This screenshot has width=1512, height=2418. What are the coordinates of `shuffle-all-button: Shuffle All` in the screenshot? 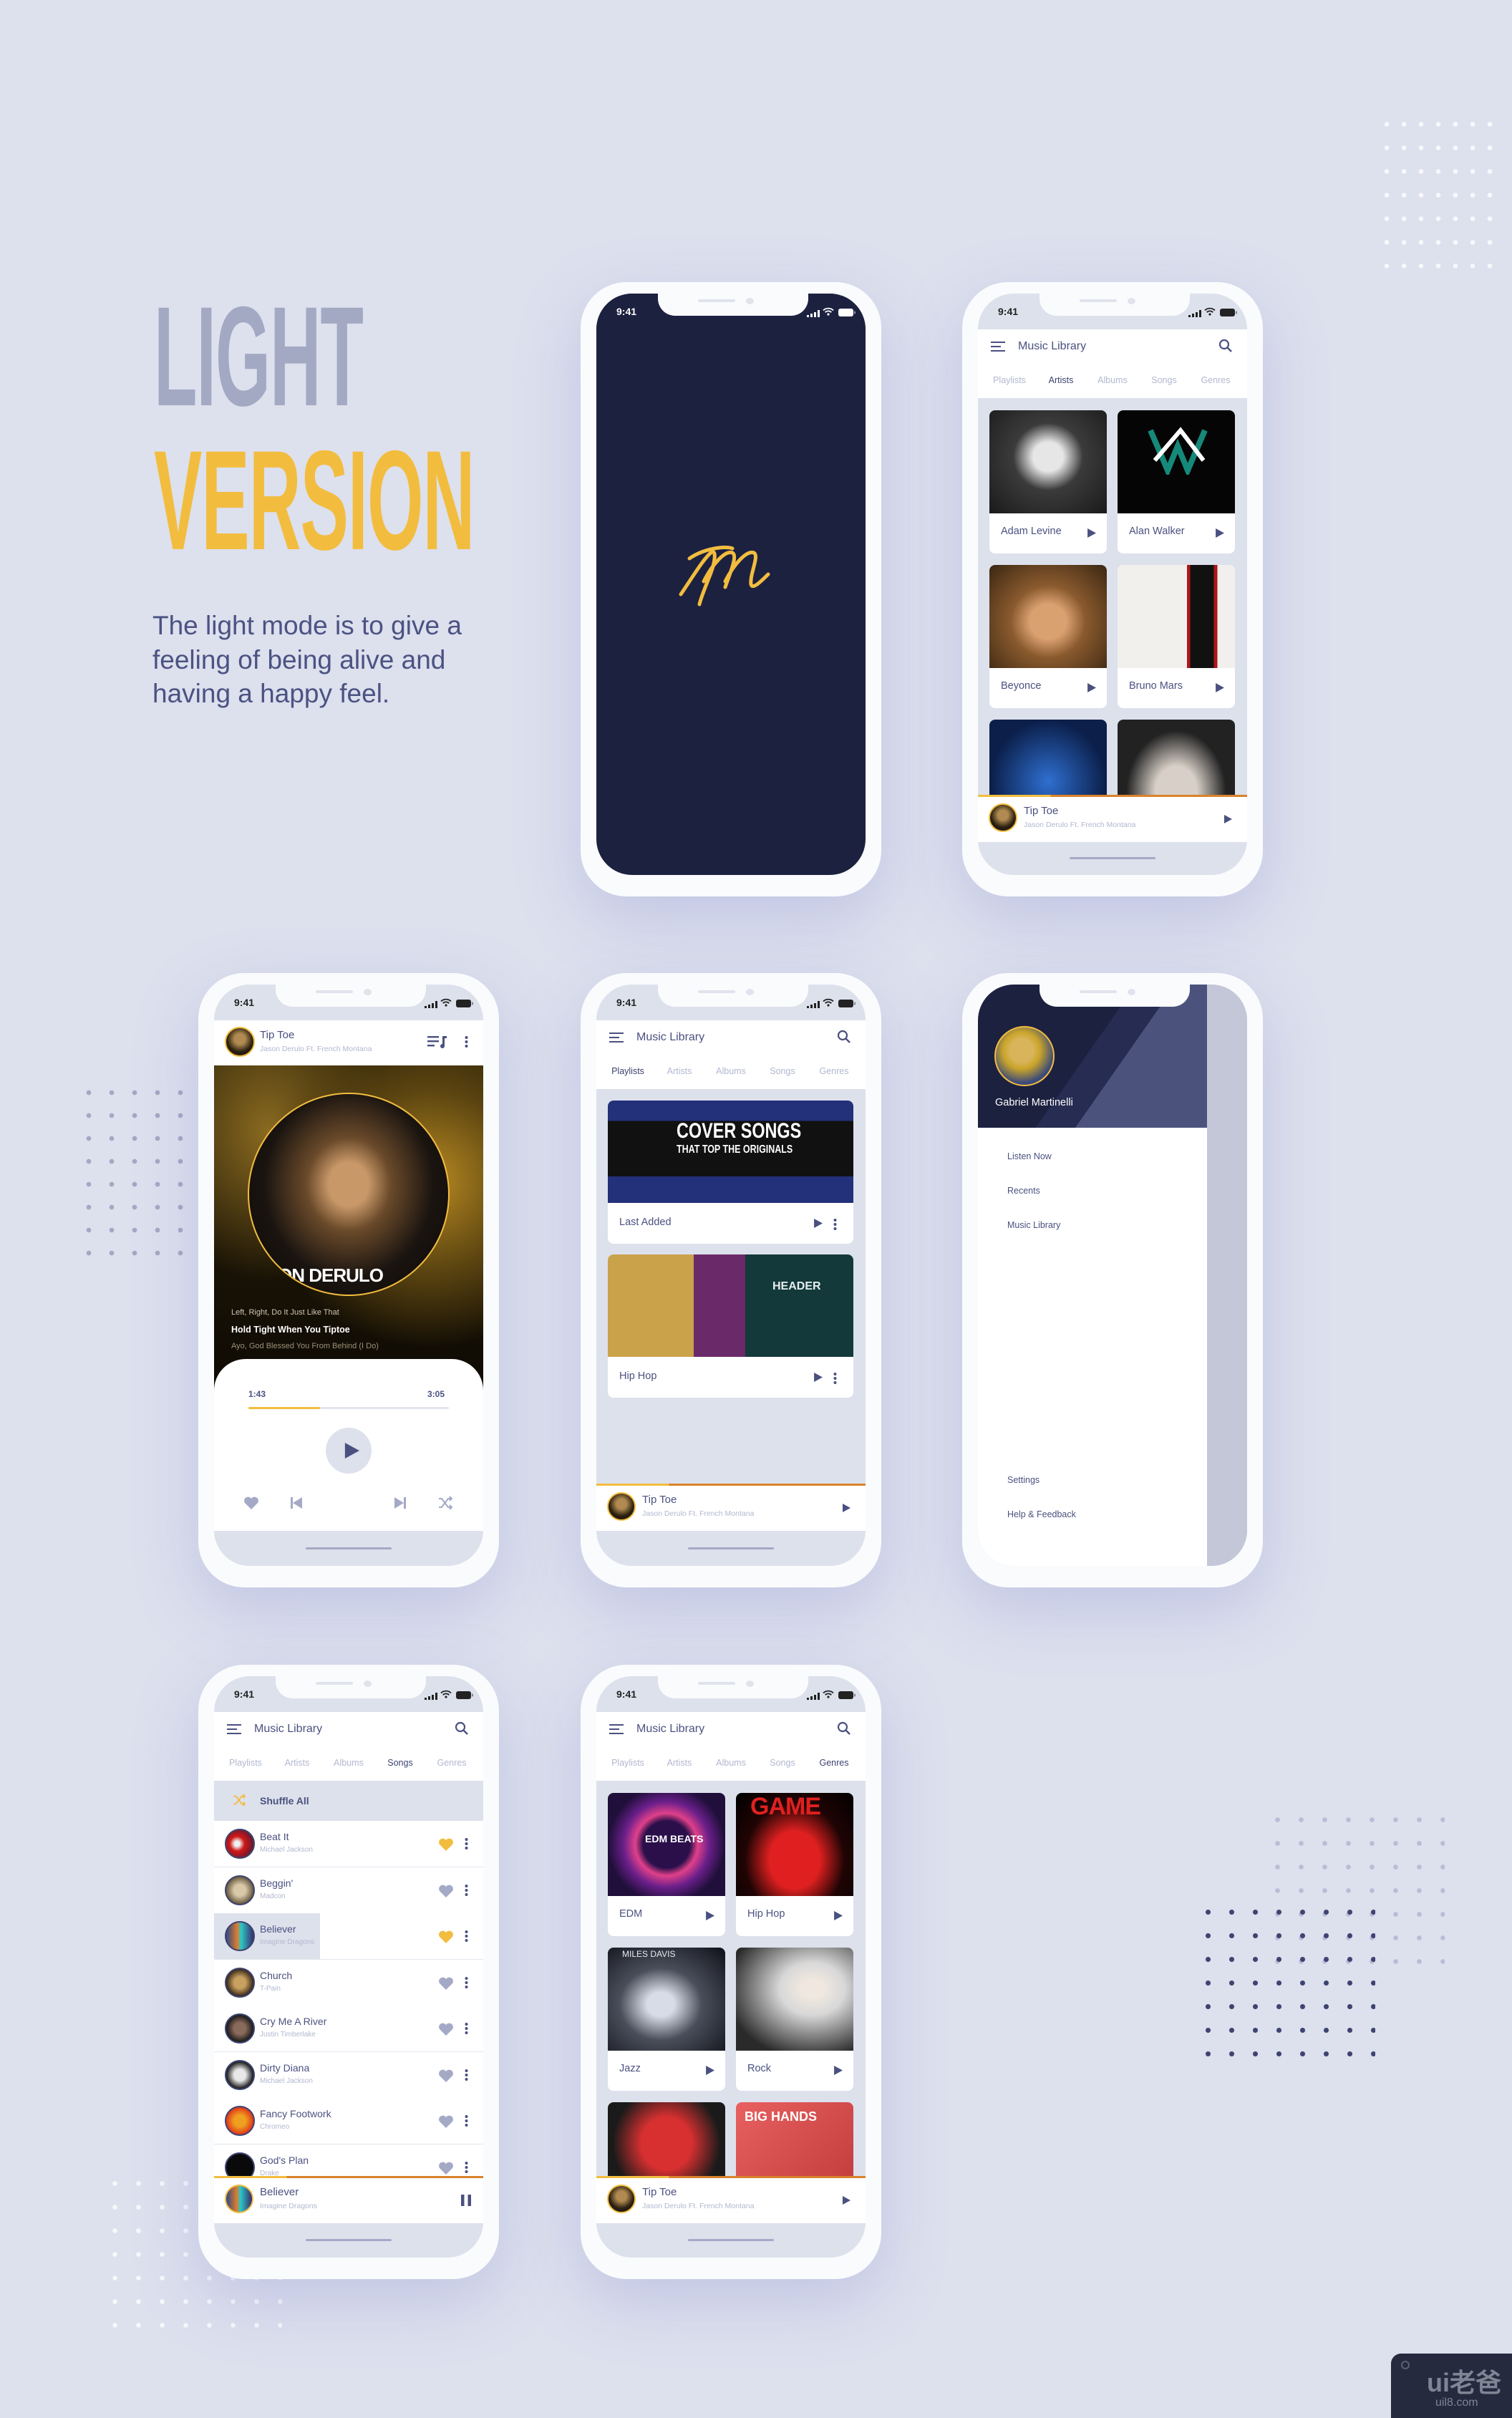 It's located at (348, 1801).